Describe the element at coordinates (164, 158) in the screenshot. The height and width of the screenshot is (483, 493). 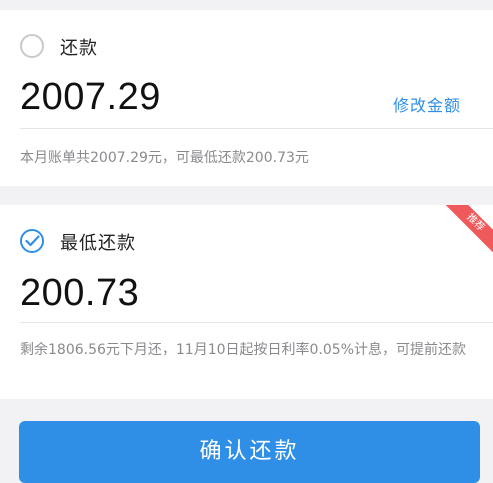
I see `bill-summary-note: 本月账单共2007.29元，可最低还款200.73元` at that location.